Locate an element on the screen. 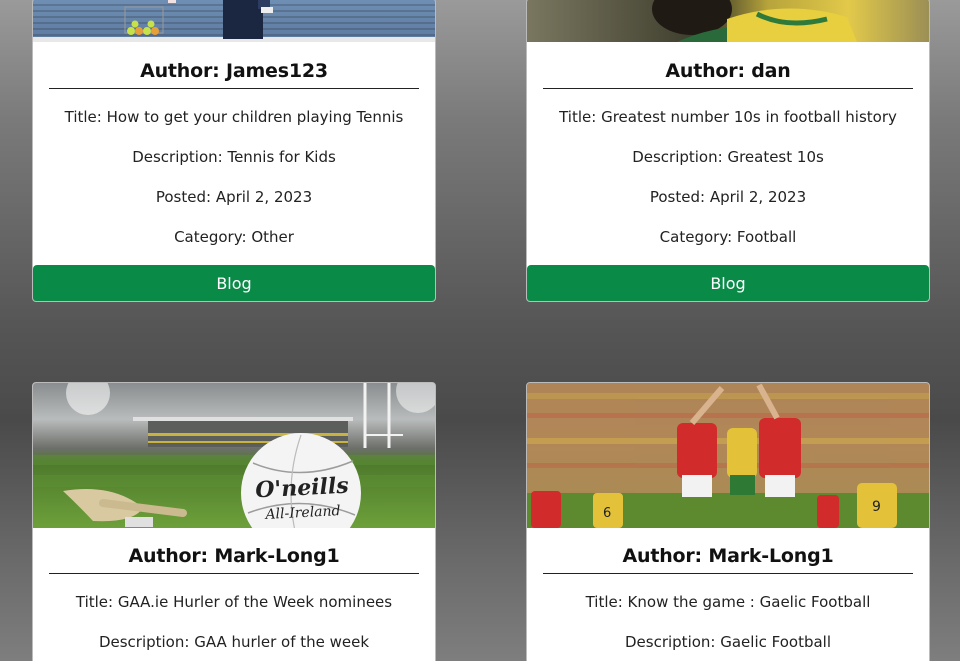  svg-text: 6 is located at coordinates (607, 513).